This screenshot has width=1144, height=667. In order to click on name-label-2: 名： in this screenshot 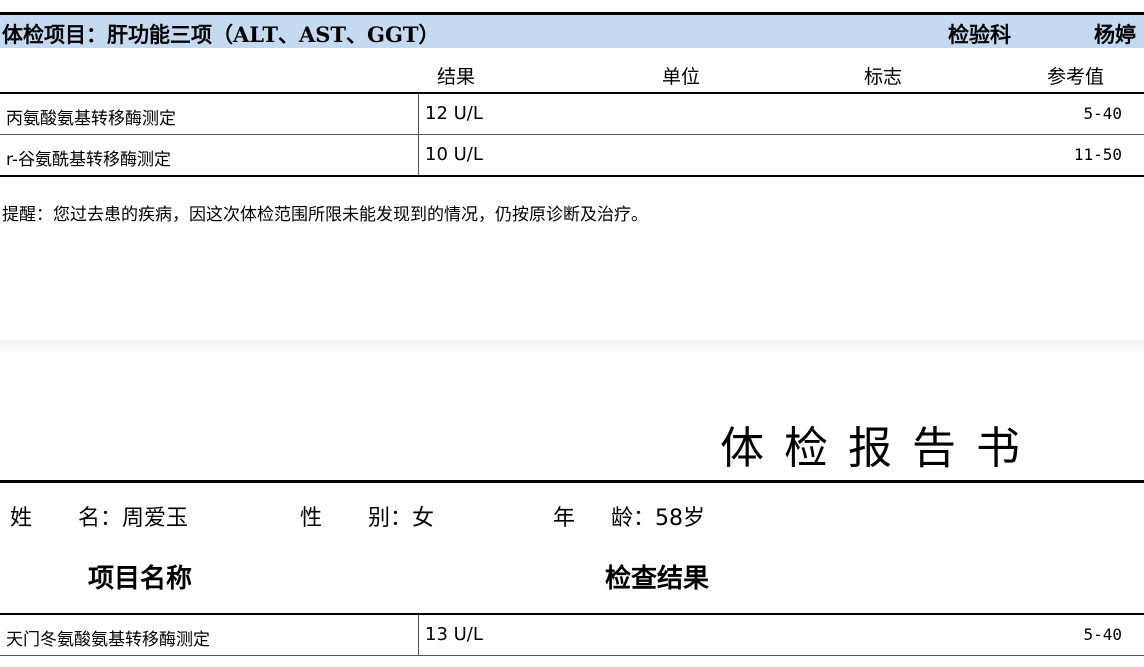, I will do `click(100, 518)`.